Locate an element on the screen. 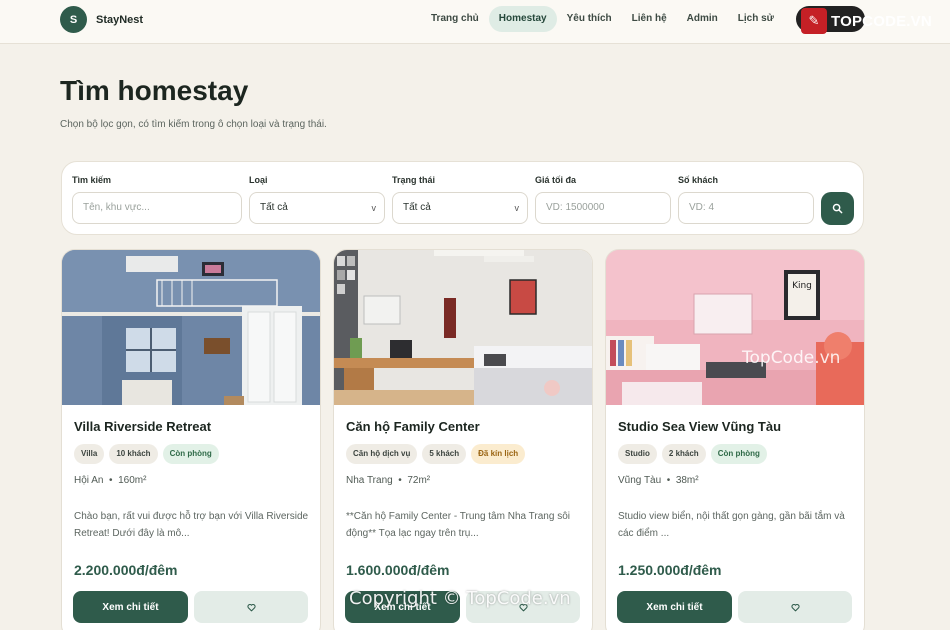 This screenshot has height=630, width=950. nav-item-homestay: Homestay is located at coordinates (522, 19).